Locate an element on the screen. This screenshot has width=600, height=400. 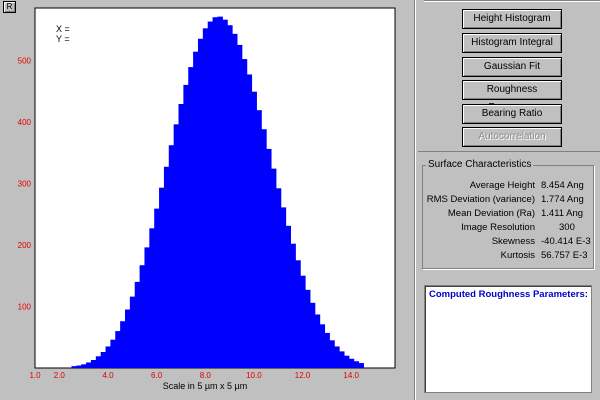
stat-row-mean-deviation: Mean Deviation (Ra) 1.411 Ang is located at coordinates (509, 215).